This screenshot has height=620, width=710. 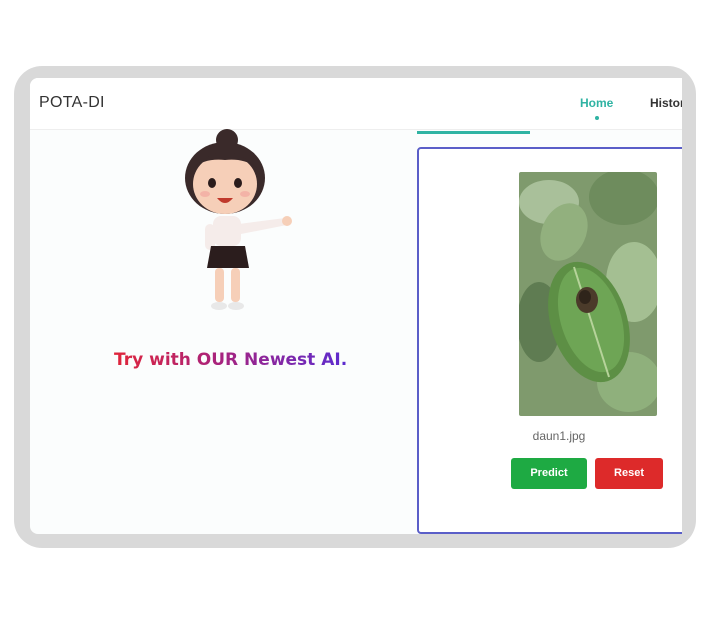 What do you see at coordinates (588, 294) in the screenshot?
I see `uploaded-leaf-image` at bounding box center [588, 294].